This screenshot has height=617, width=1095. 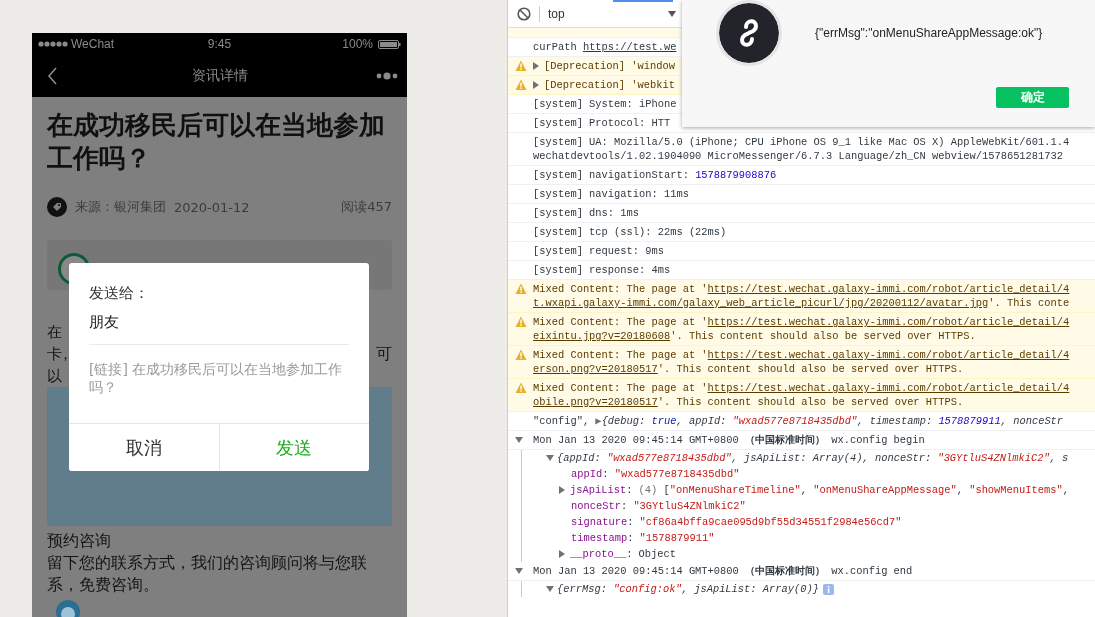 What do you see at coordinates (104, 322) in the screenshot?
I see `recipient-name: 朋友` at bounding box center [104, 322].